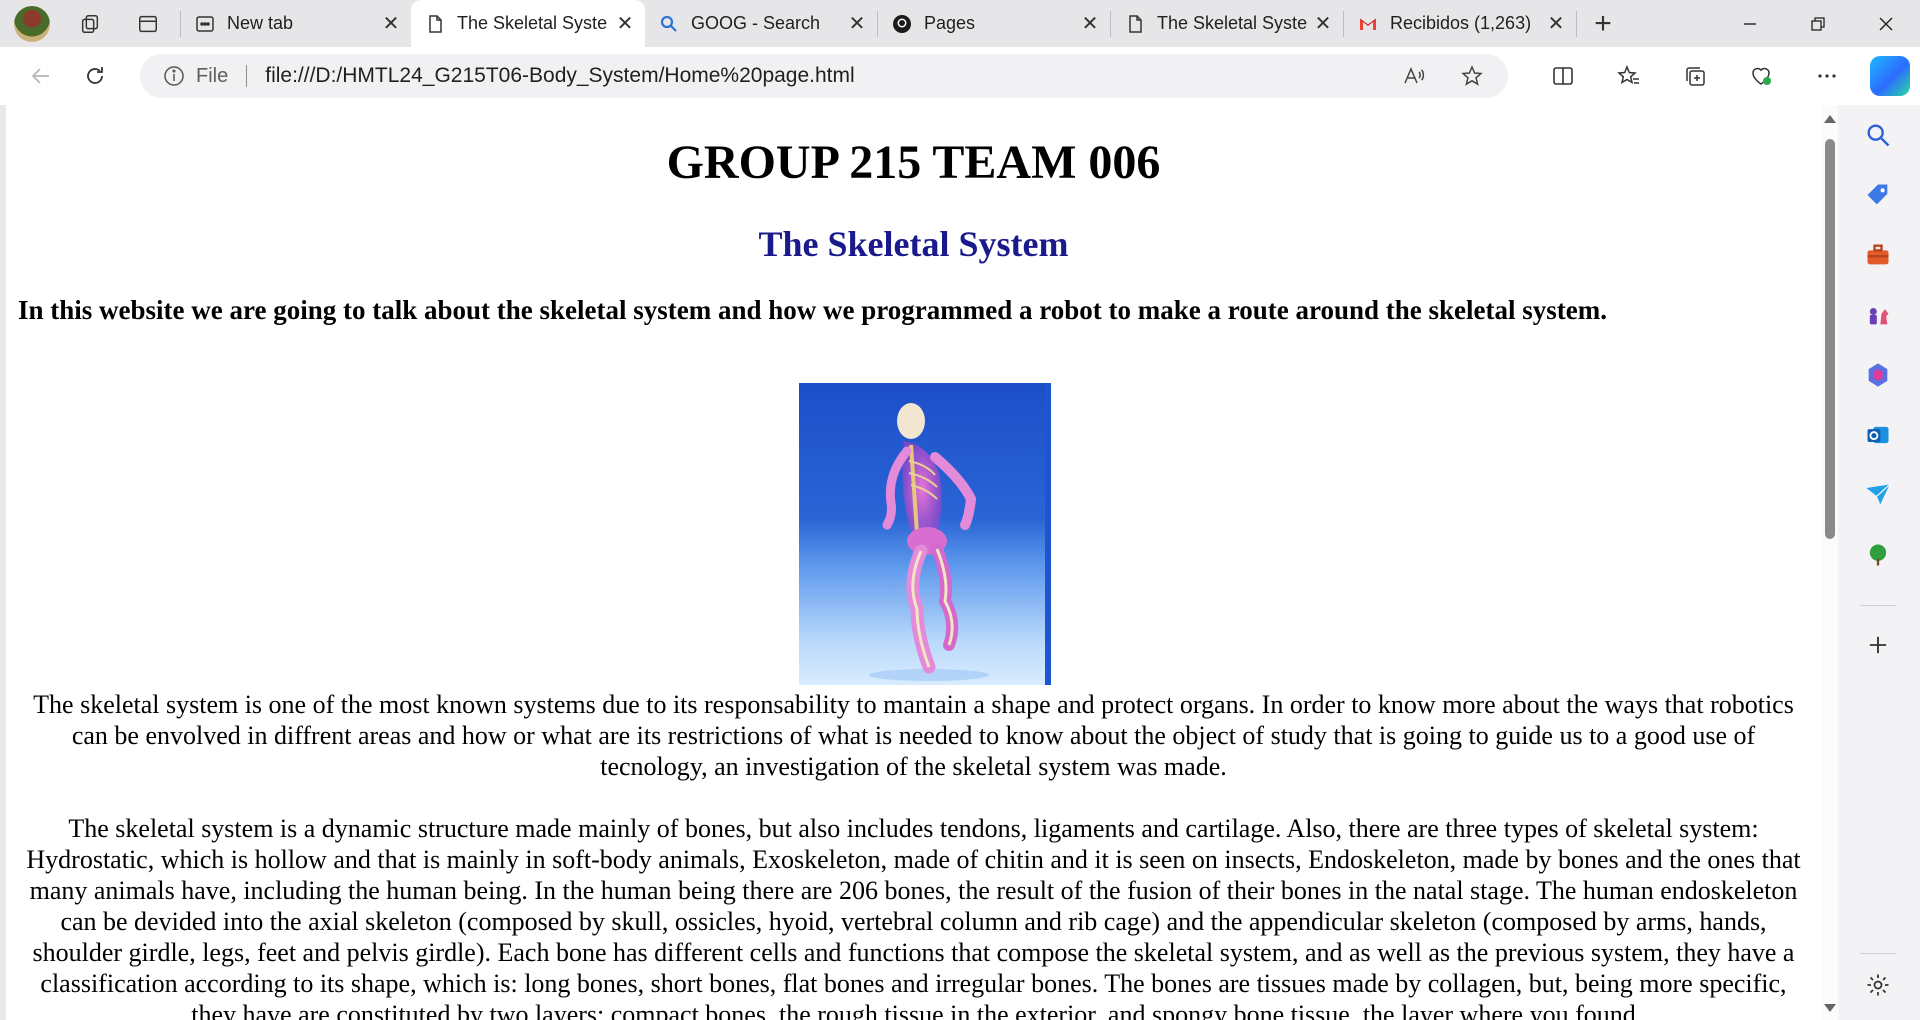 The width and height of the screenshot is (1920, 1020). I want to click on tree-icon, so click(1878, 555).